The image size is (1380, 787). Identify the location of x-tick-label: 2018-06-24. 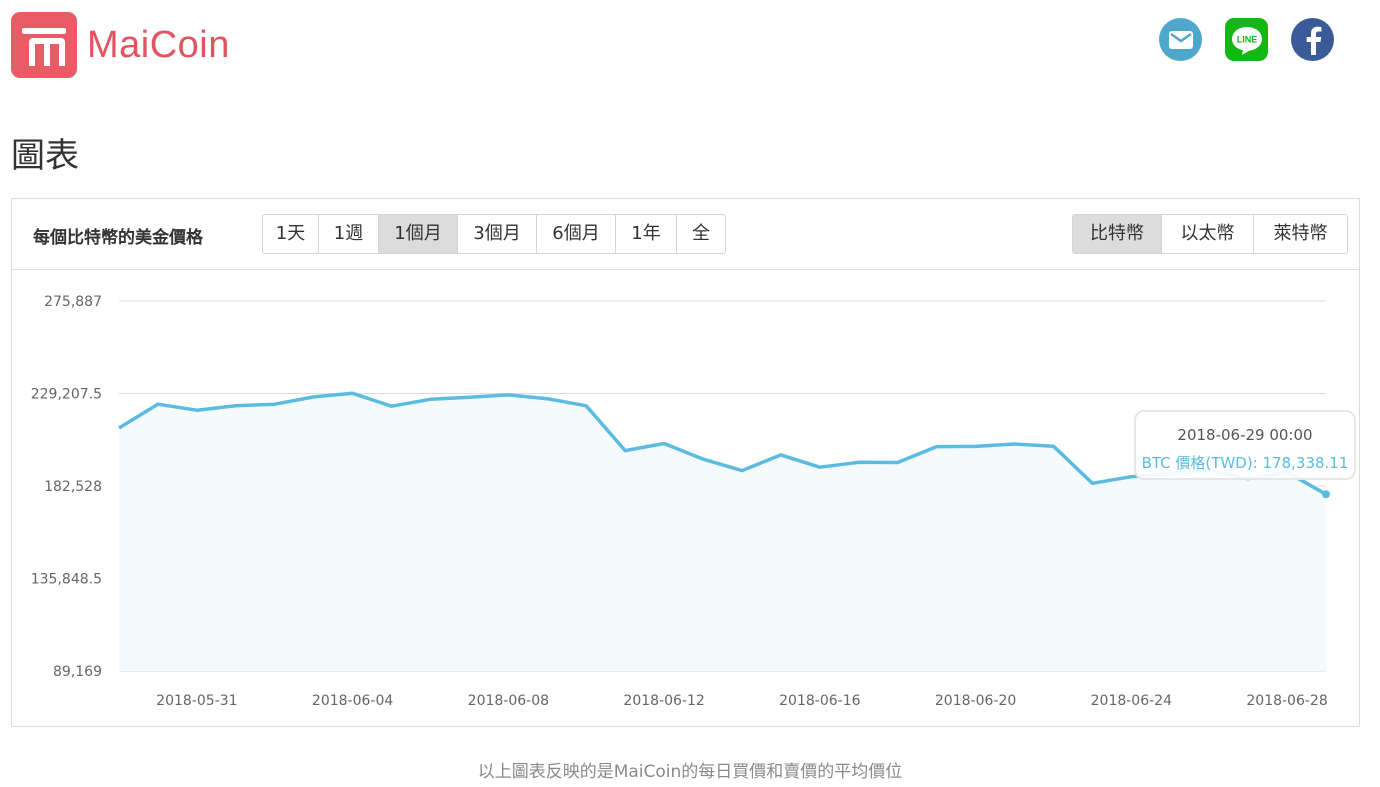
(1131, 701).